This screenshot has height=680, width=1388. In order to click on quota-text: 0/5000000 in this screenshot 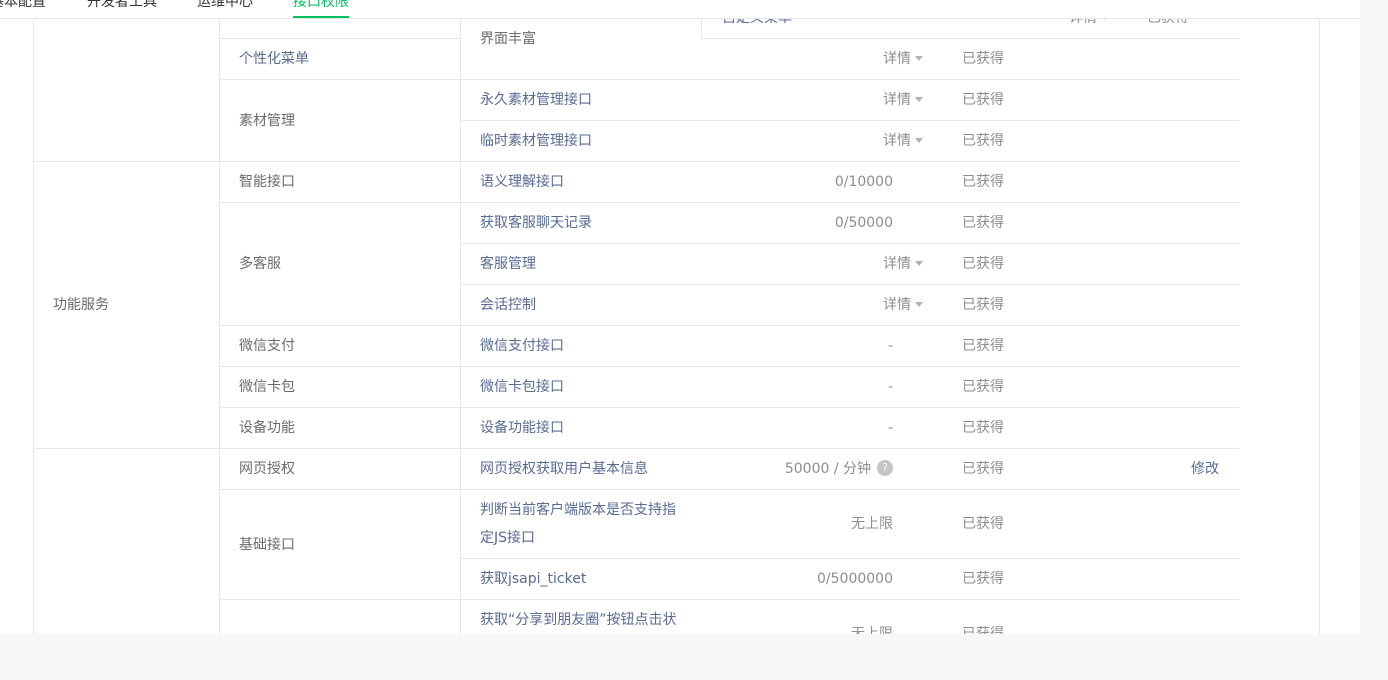, I will do `click(855, 579)`.